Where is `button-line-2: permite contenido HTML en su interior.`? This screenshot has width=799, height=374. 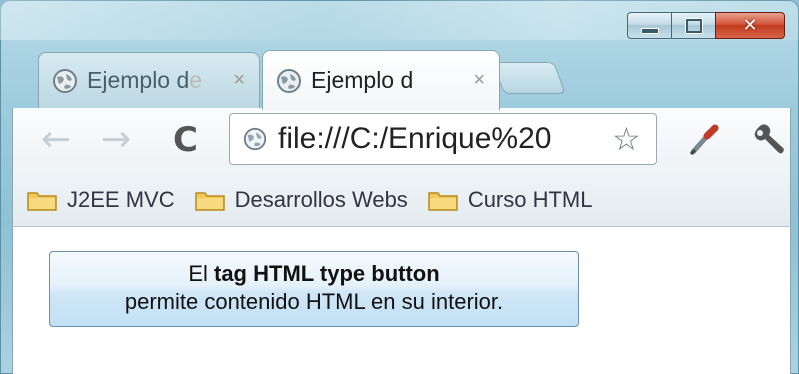 button-line-2: permite contenido HTML en su interior. is located at coordinates (314, 301).